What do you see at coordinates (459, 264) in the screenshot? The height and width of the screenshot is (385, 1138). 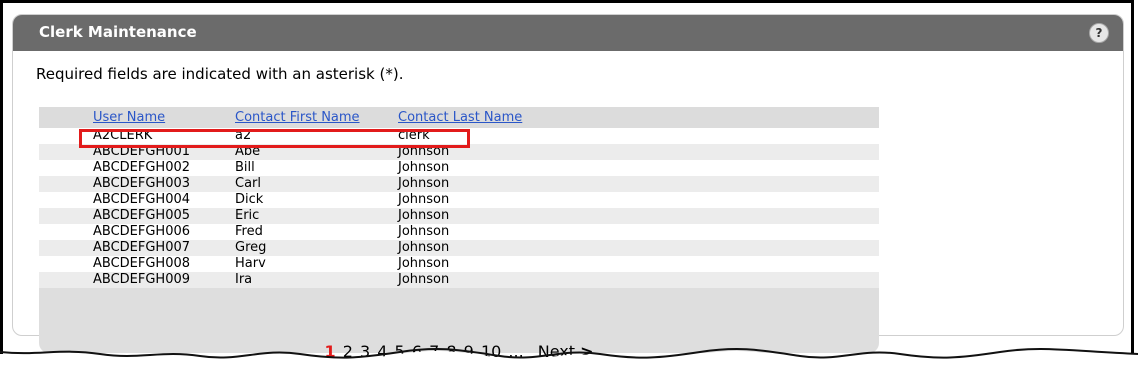 I see `table-row: ABCDEFGH008 Harv Johnson` at bounding box center [459, 264].